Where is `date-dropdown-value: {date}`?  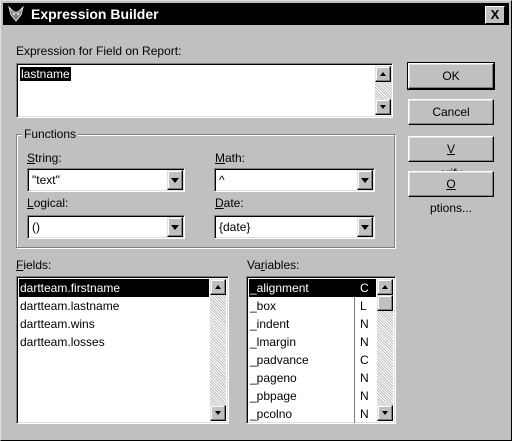
date-dropdown-value: {date} is located at coordinates (235, 227).